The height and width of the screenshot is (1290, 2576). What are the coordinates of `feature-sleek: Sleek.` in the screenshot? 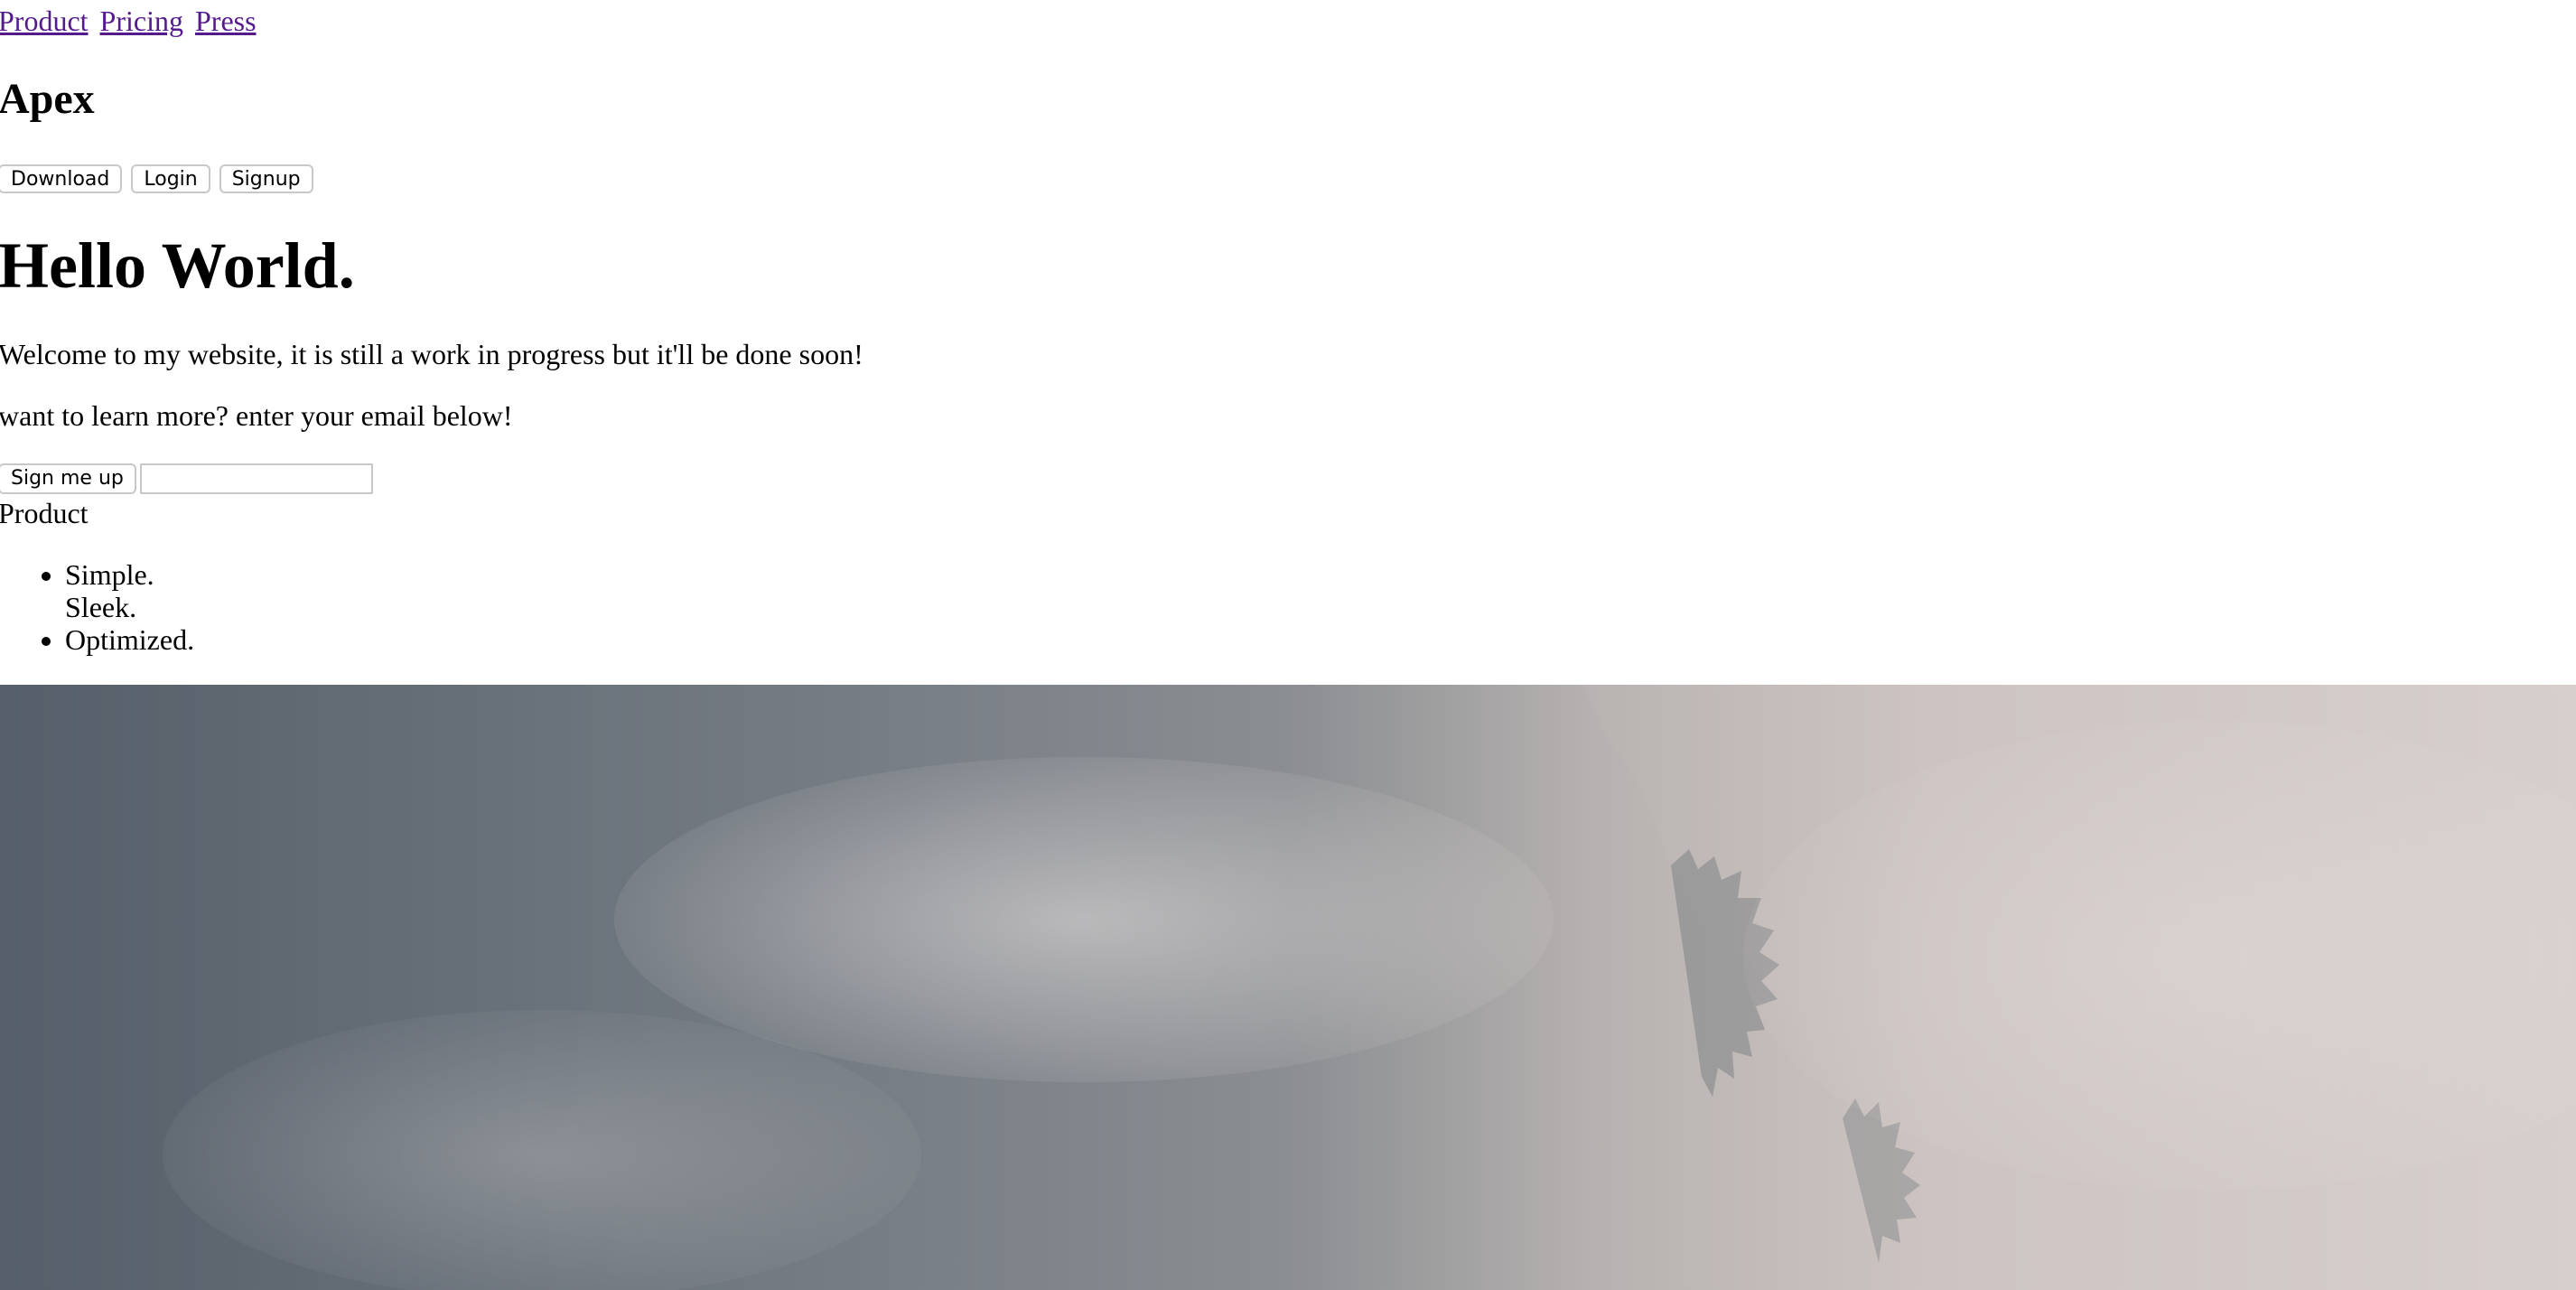 It's located at (101, 607).